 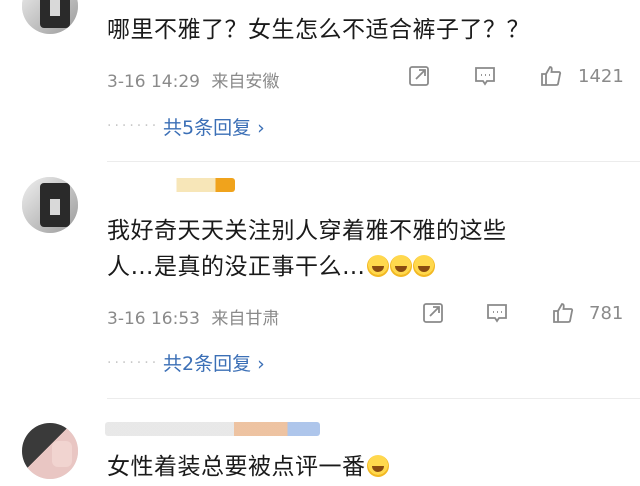 What do you see at coordinates (153, 319) in the screenshot?
I see `comment-time: 3-16 16:53` at bounding box center [153, 319].